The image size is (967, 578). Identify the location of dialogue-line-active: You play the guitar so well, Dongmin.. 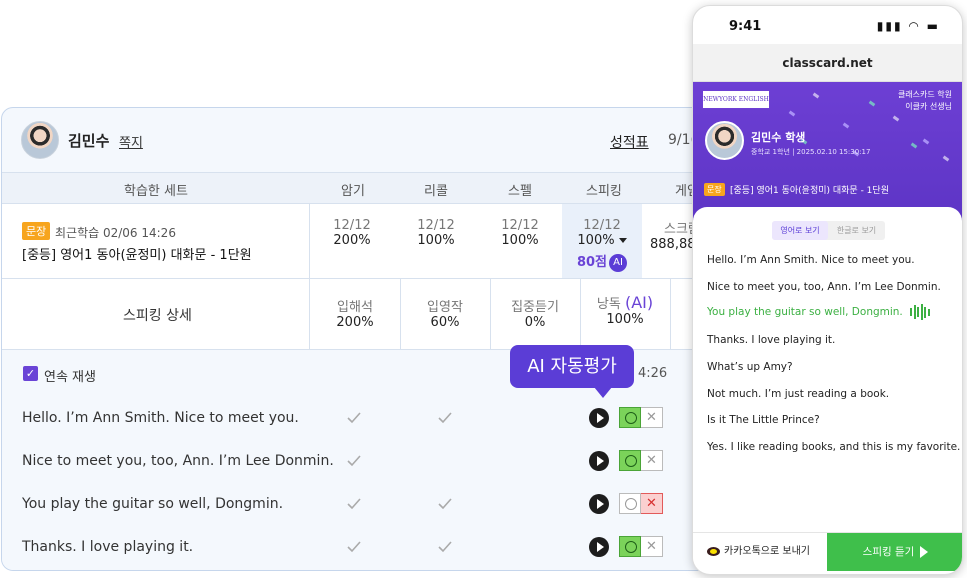
(819, 312).